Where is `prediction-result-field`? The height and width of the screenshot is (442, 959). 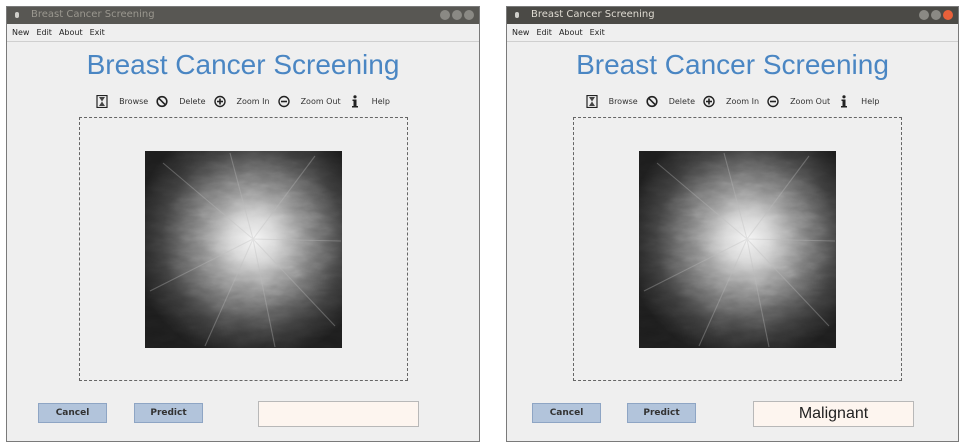 prediction-result-field is located at coordinates (338, 414).